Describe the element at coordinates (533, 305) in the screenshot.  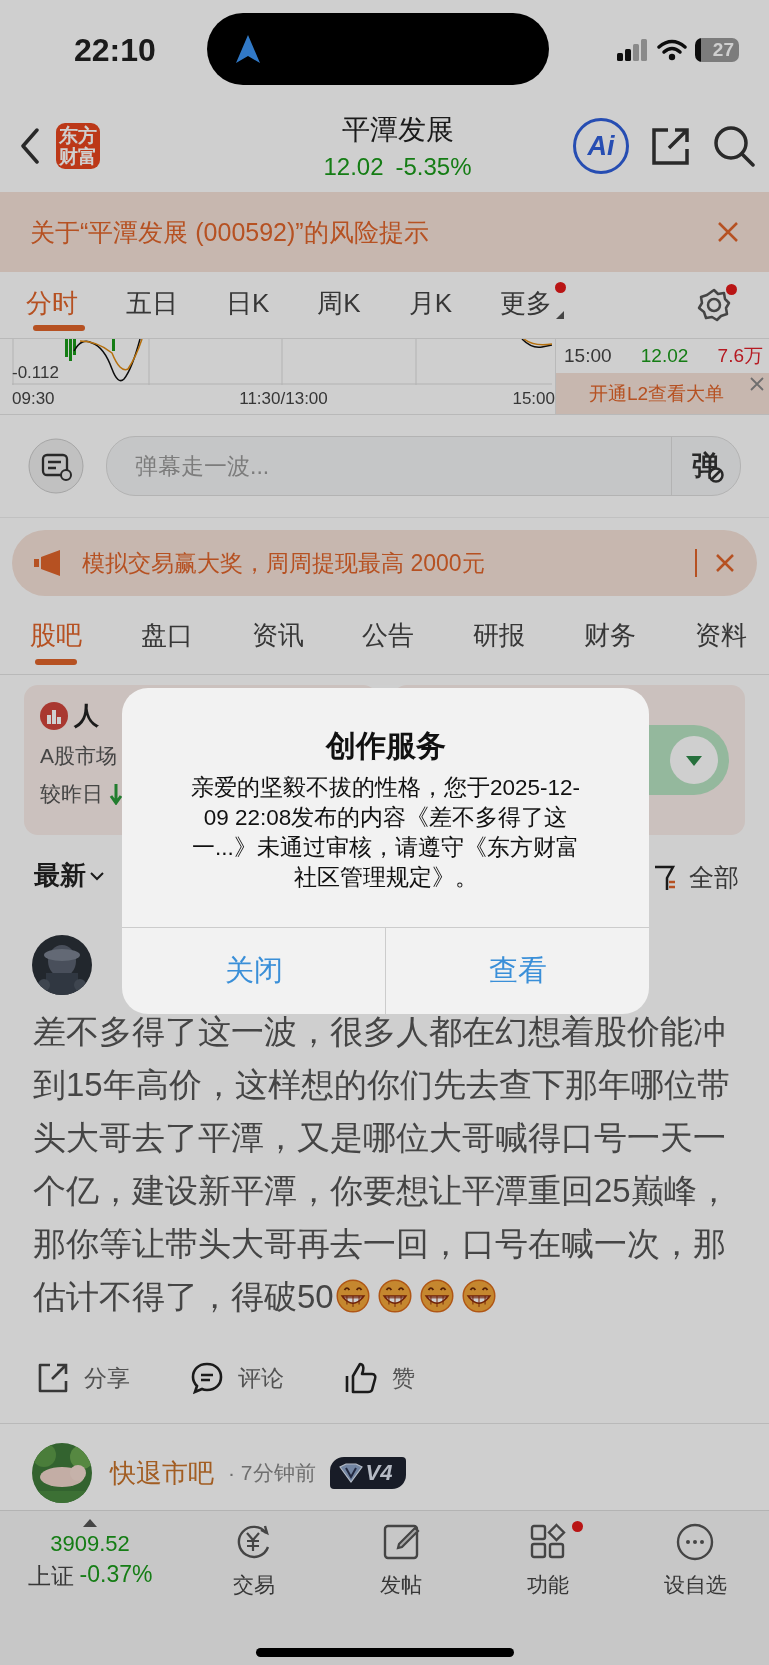
I see `period-tab: 更多` at that location.